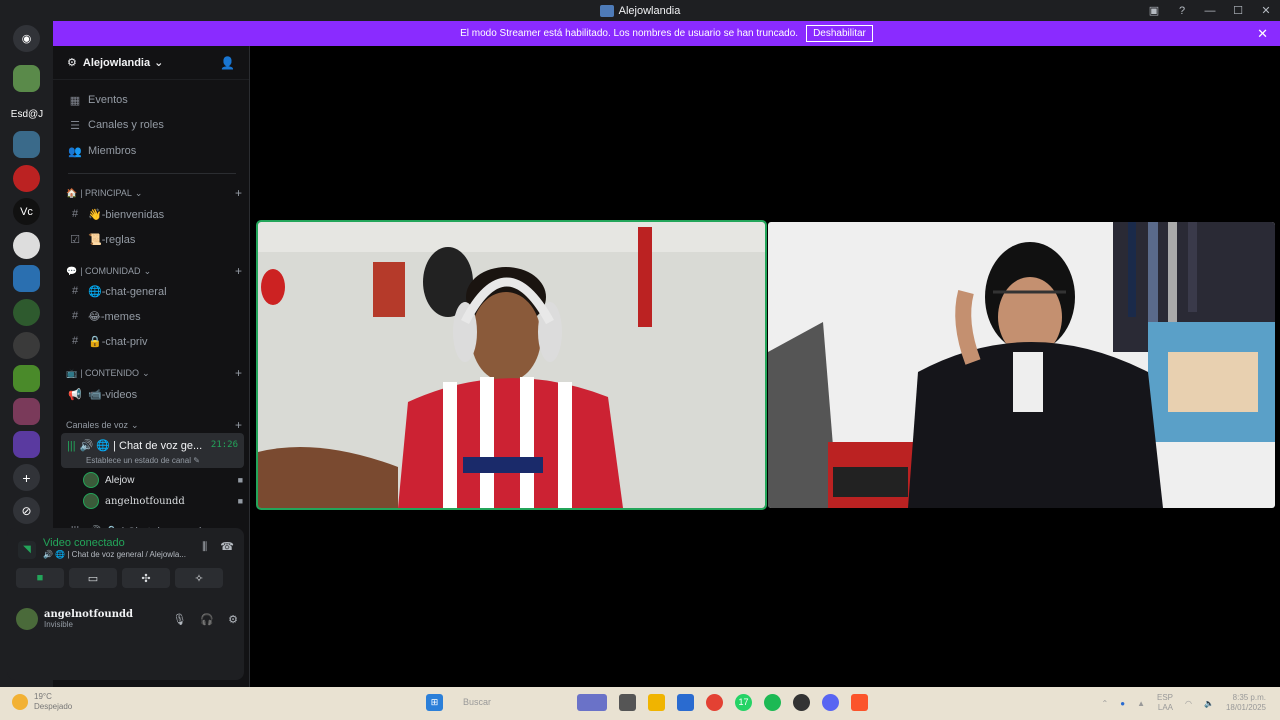  What do you see at coordinates (606, 10) in the screenshot?
I see `server-icon` at bounding box center [606, 10].